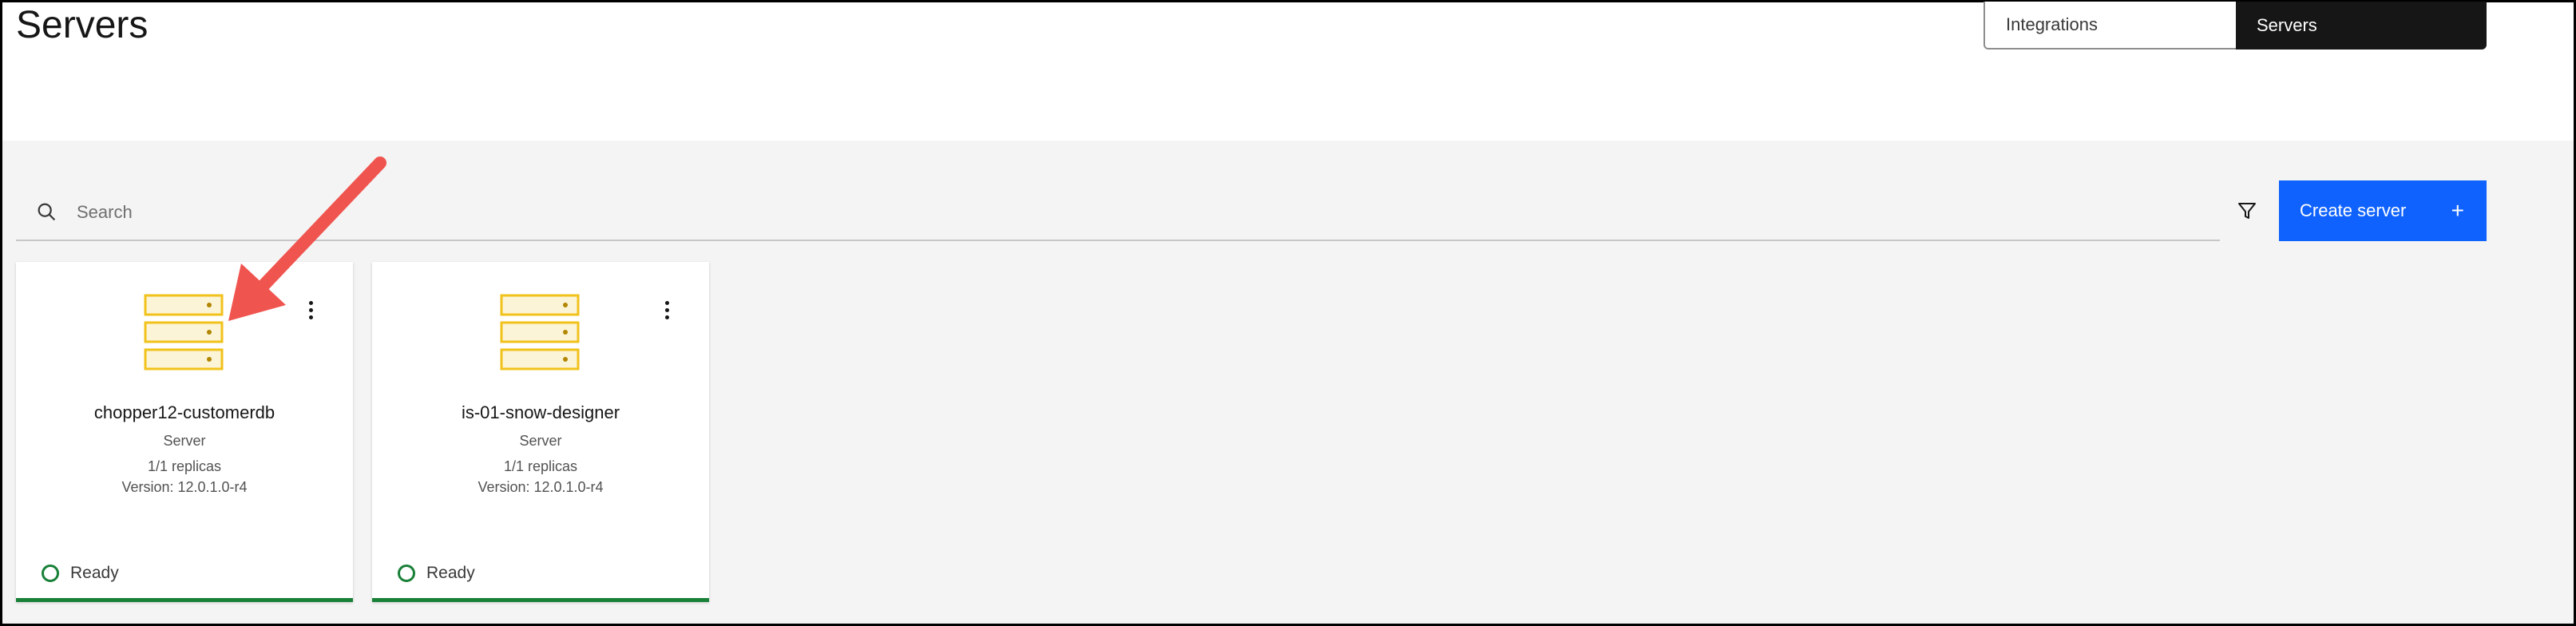 The height and width of the screenshot is (626, 2576). Describe the element at coordinates (307, 238) in the screenshot. I see `annotation-arrow-icon` at that location.